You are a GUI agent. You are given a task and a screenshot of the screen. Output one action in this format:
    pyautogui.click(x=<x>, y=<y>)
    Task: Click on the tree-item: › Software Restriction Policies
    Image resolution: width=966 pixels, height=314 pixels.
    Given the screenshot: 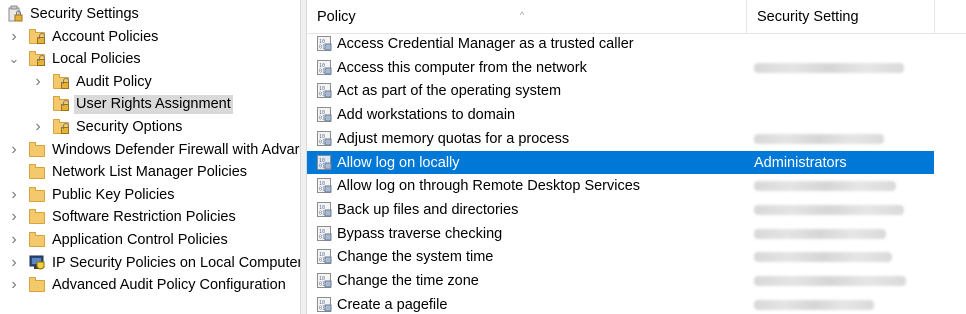 What is the action you would take?
    pyautogui.click(x=150, y=217)
    